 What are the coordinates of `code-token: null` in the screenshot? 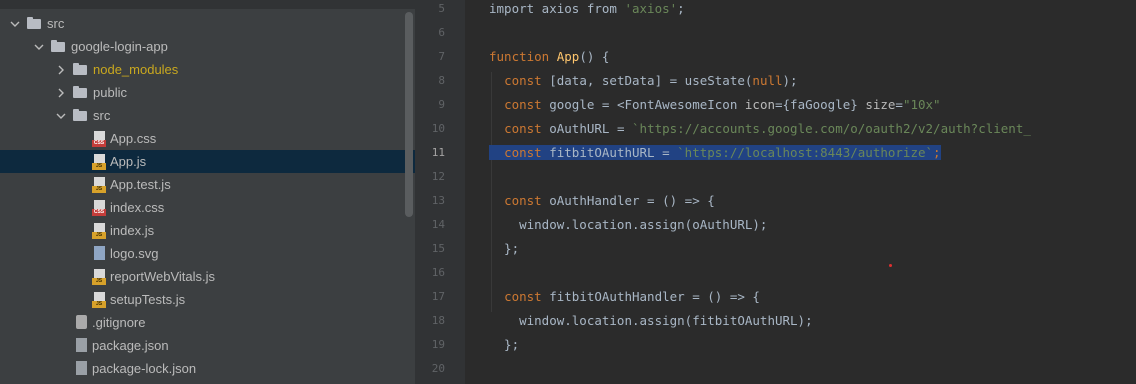 It's located at (767, 80).